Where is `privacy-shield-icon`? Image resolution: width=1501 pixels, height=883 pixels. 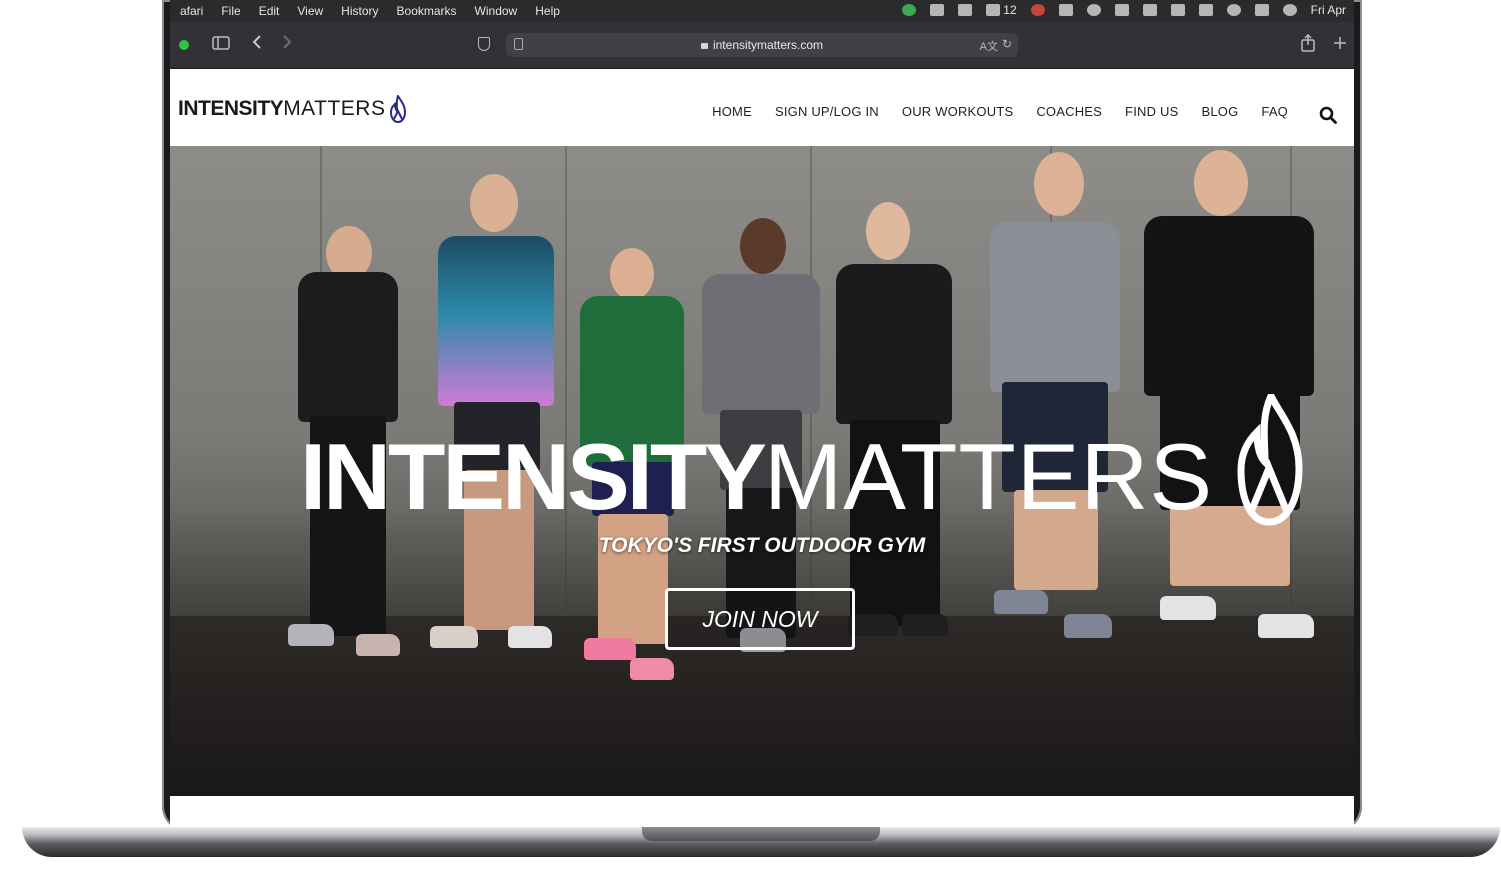 privacy-shield-icon is located at coordinates (484, 44).